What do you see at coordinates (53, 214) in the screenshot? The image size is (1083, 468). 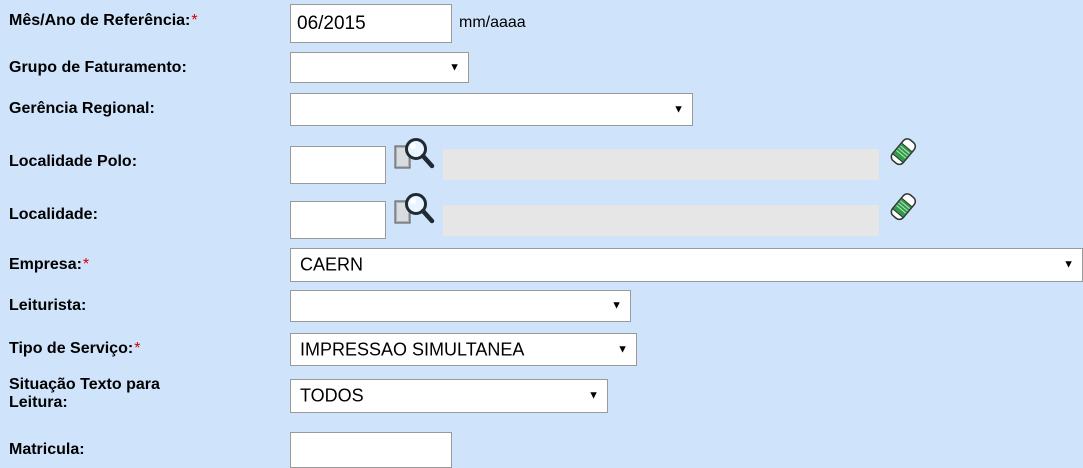 I see `localidade-label: Localidade:` at bounding box center [53, 214].